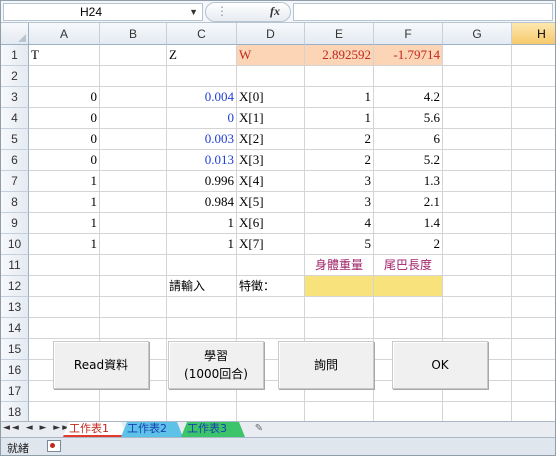 The height and width of the screenshot is (456, 556). Describe the element at coordinates (15, 391) in the screenshot. I see `row-header-17: 17` at that location.